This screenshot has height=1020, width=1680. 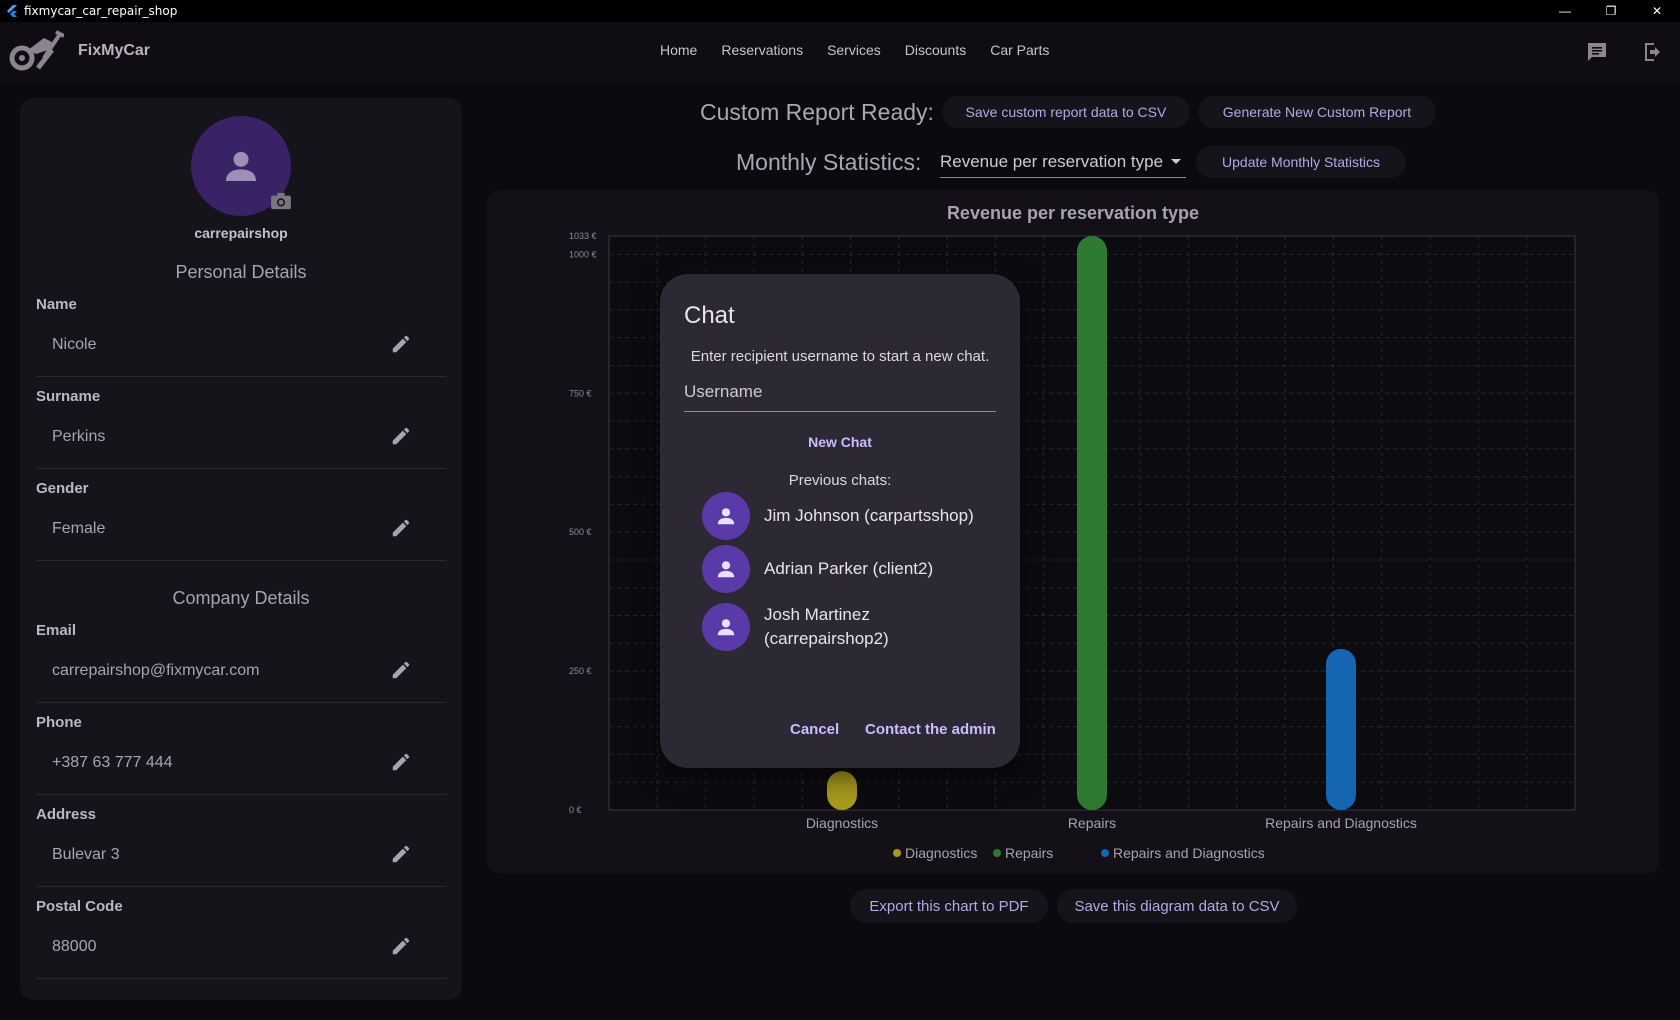 What do you see at coordinates (580, 532) in the screenshot?
I see `y-tick-label: 500 €` at bounding box center [580, 532].